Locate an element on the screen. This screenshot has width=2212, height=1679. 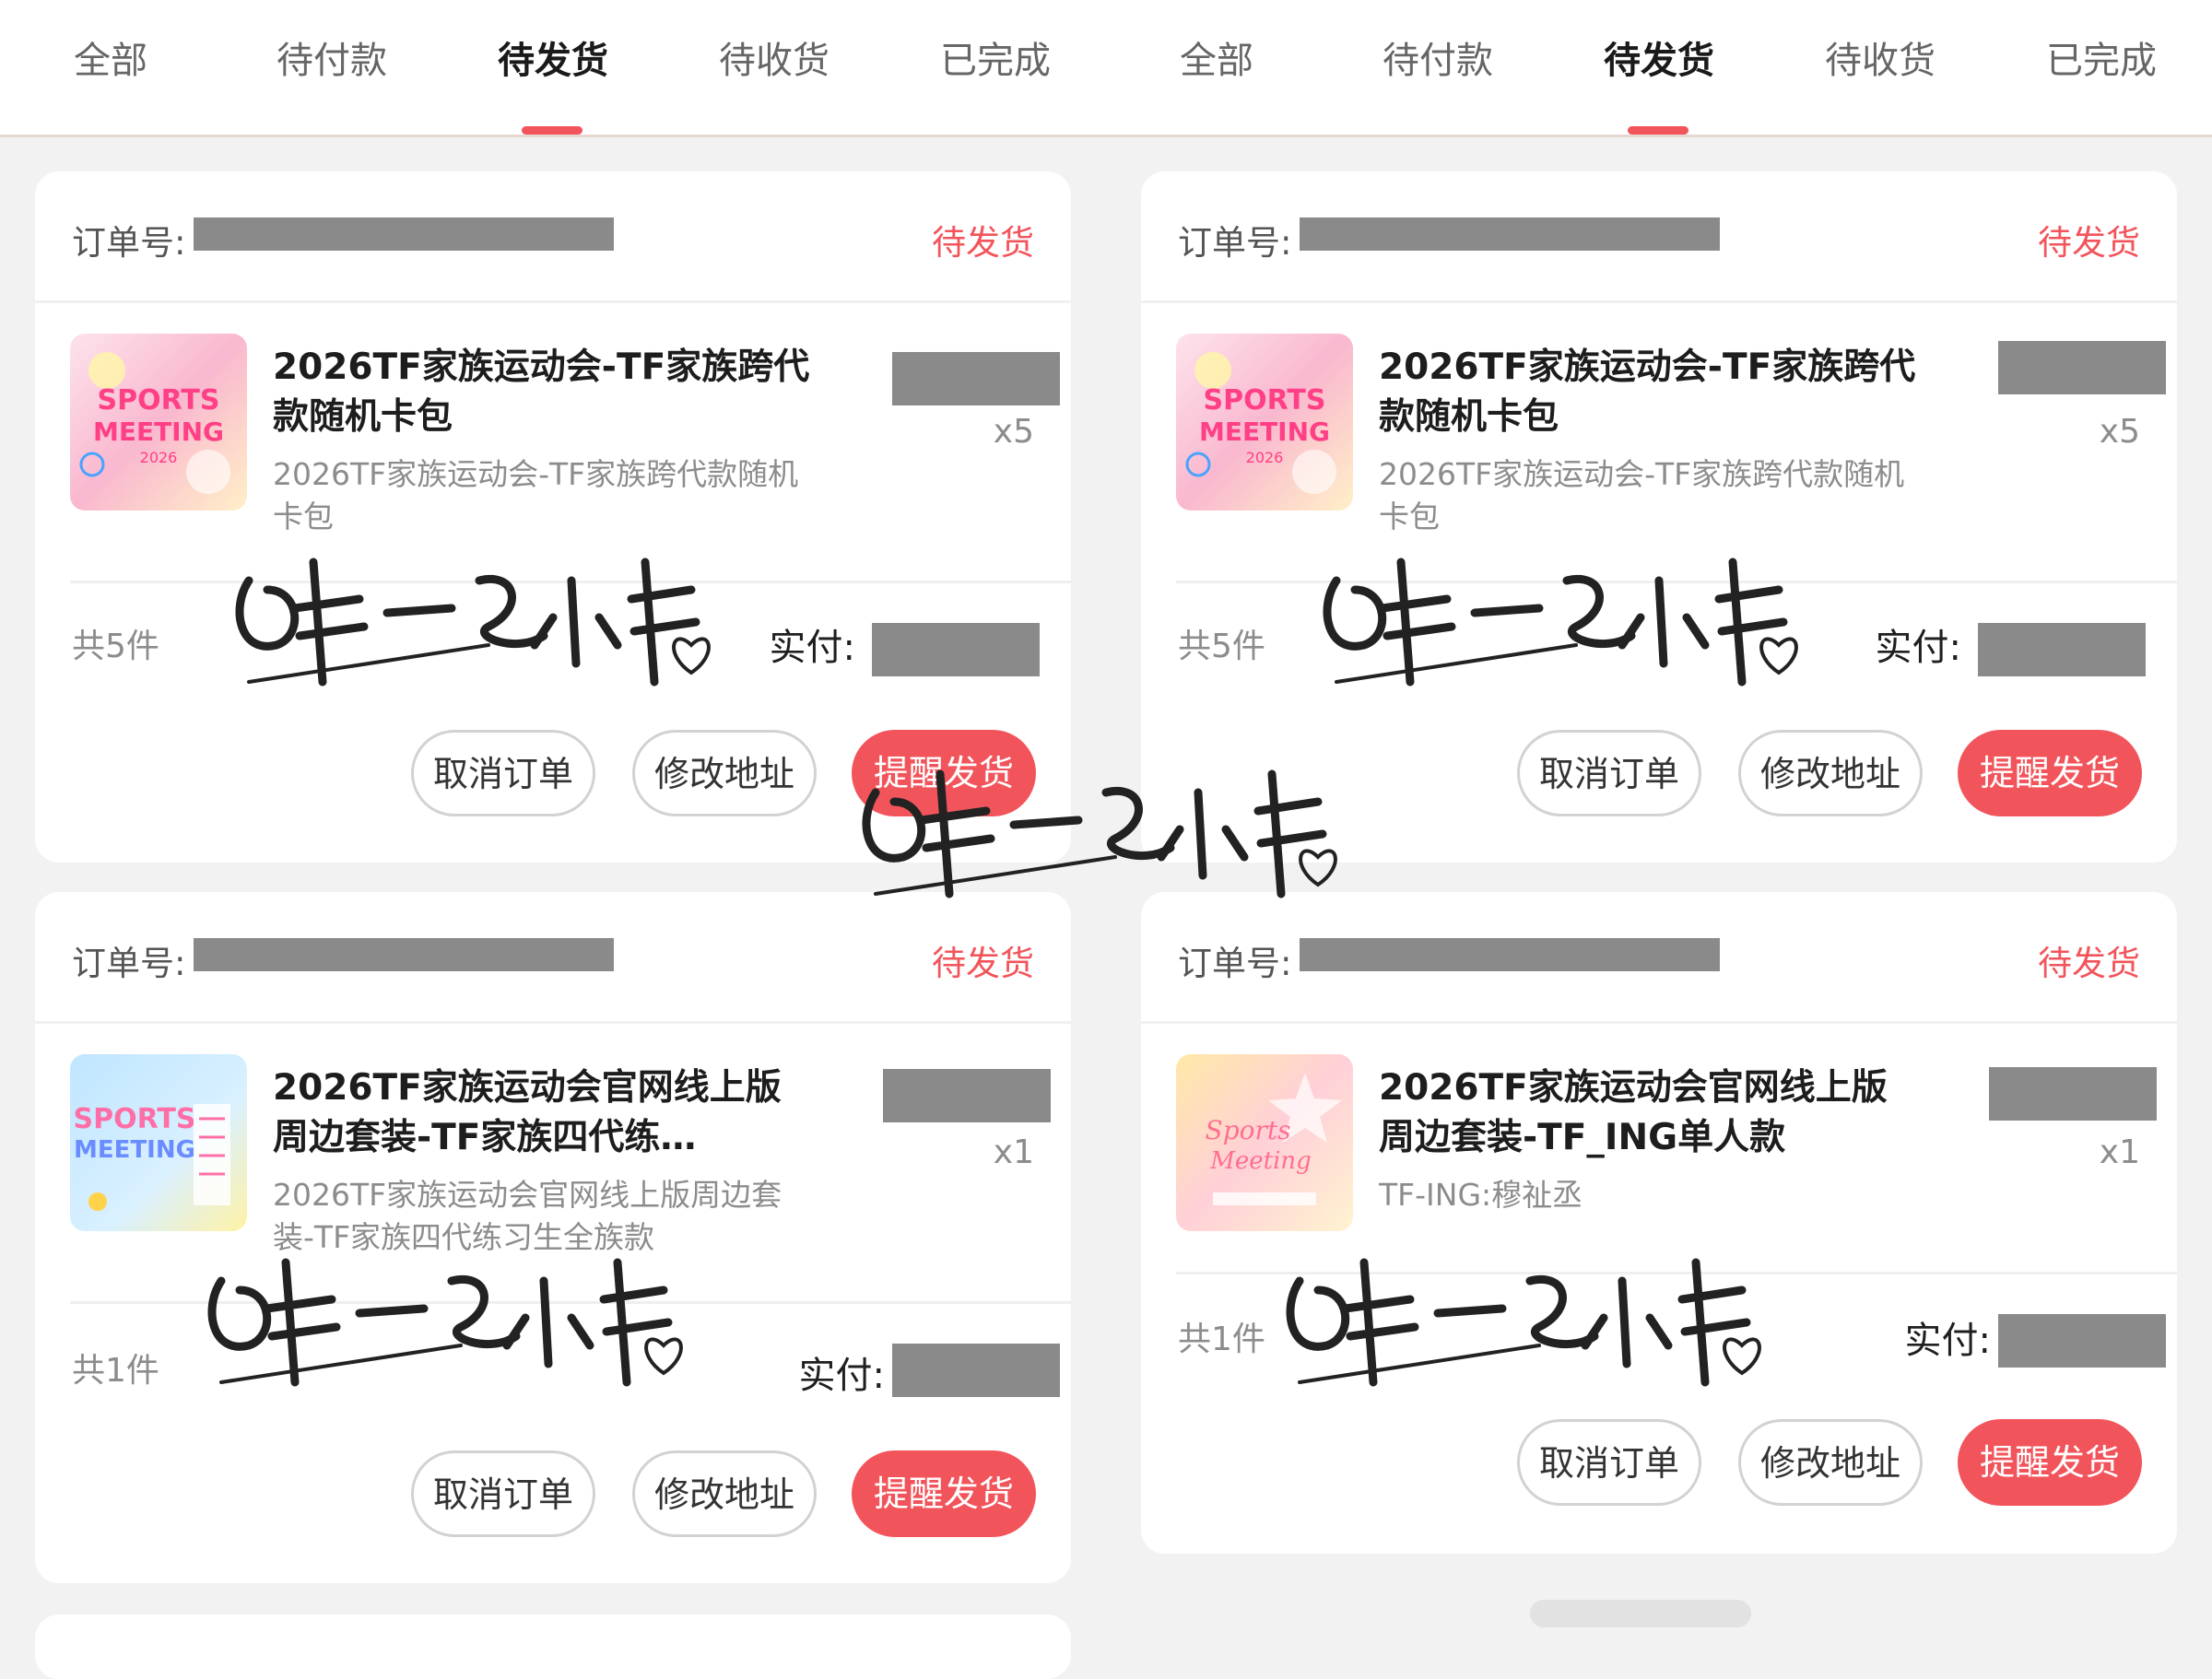
svg-text: Meeting is located at coordinates (1260, 1161).